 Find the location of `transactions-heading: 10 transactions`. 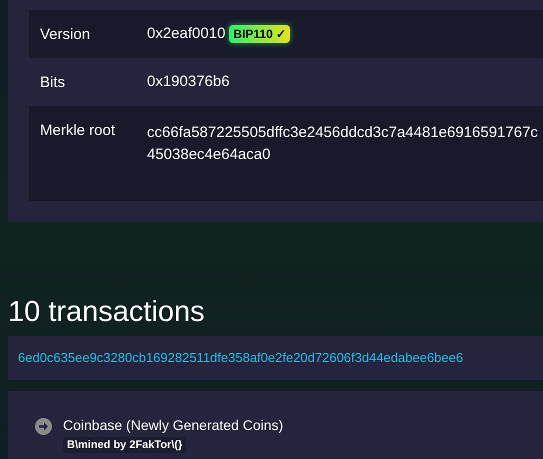

transactions-heading: 10 transactions is located at coordinates (107, 312).